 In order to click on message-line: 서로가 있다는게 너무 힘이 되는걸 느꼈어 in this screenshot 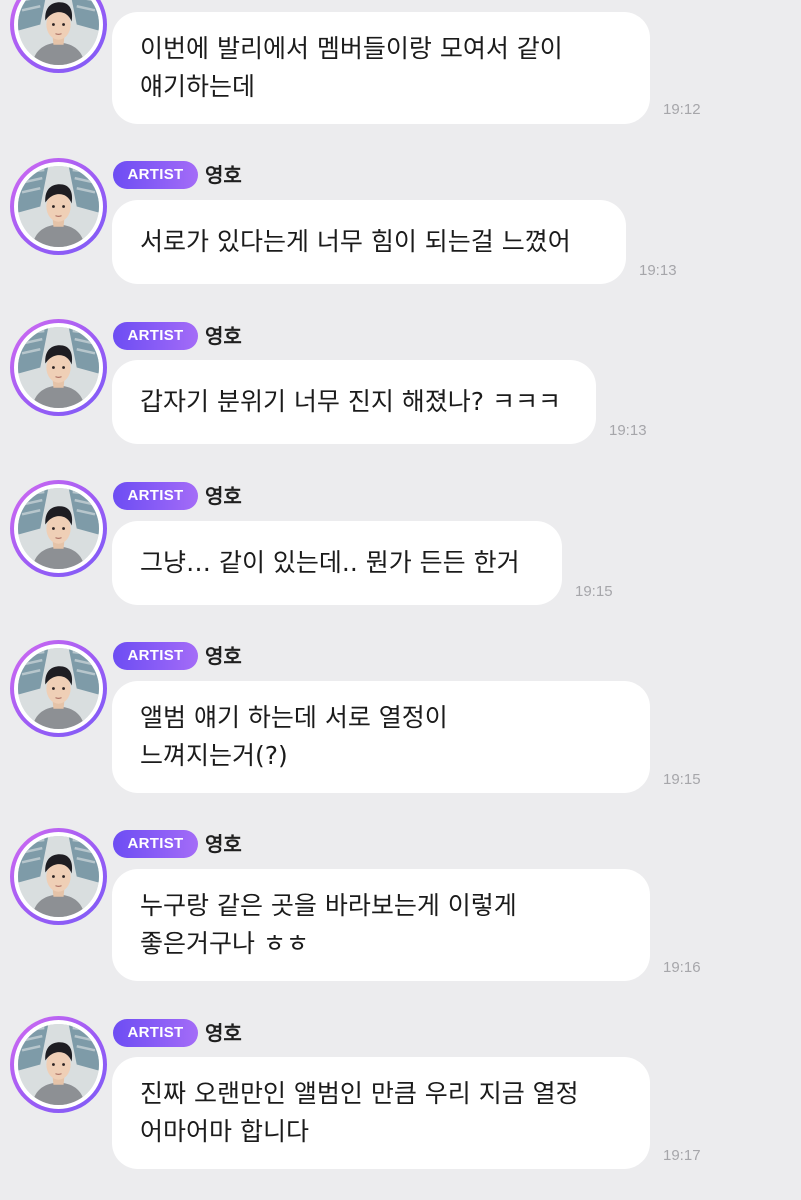, I will do `click(355, 241)`.